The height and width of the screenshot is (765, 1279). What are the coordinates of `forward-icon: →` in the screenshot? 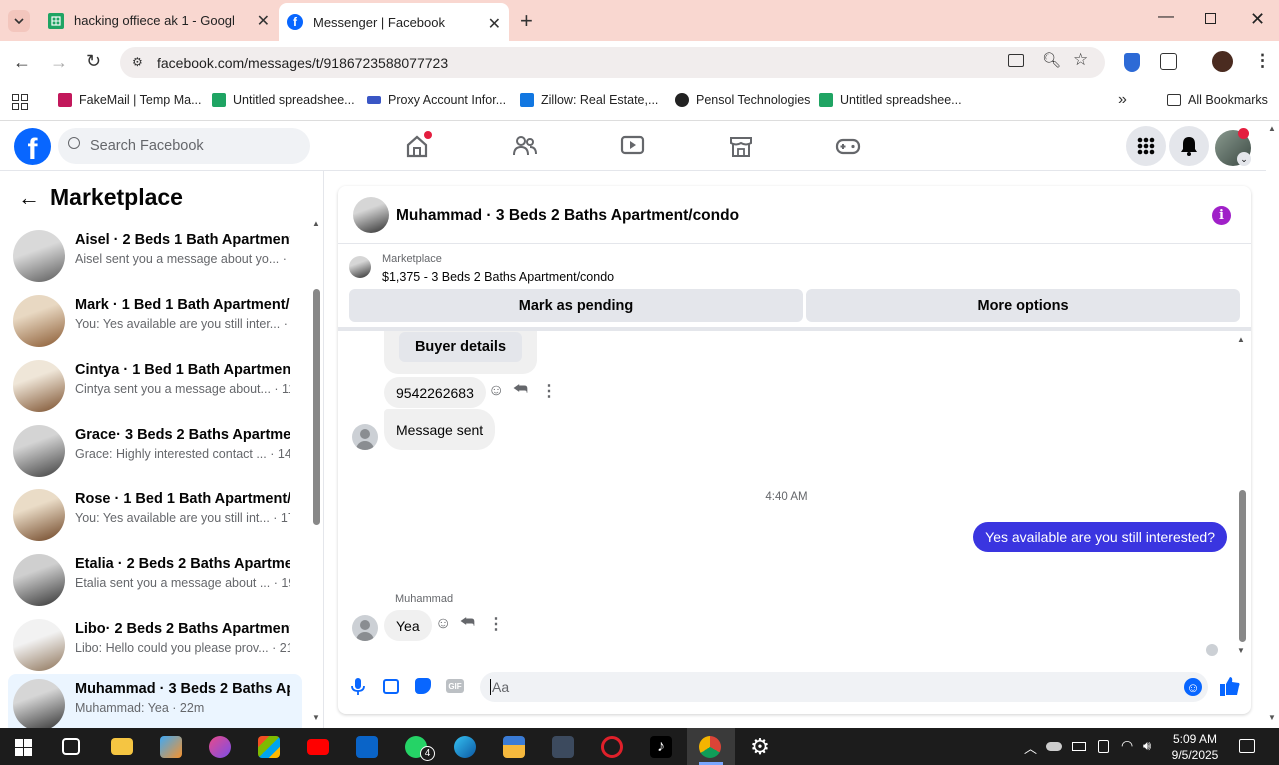 It's located at (59, 62).